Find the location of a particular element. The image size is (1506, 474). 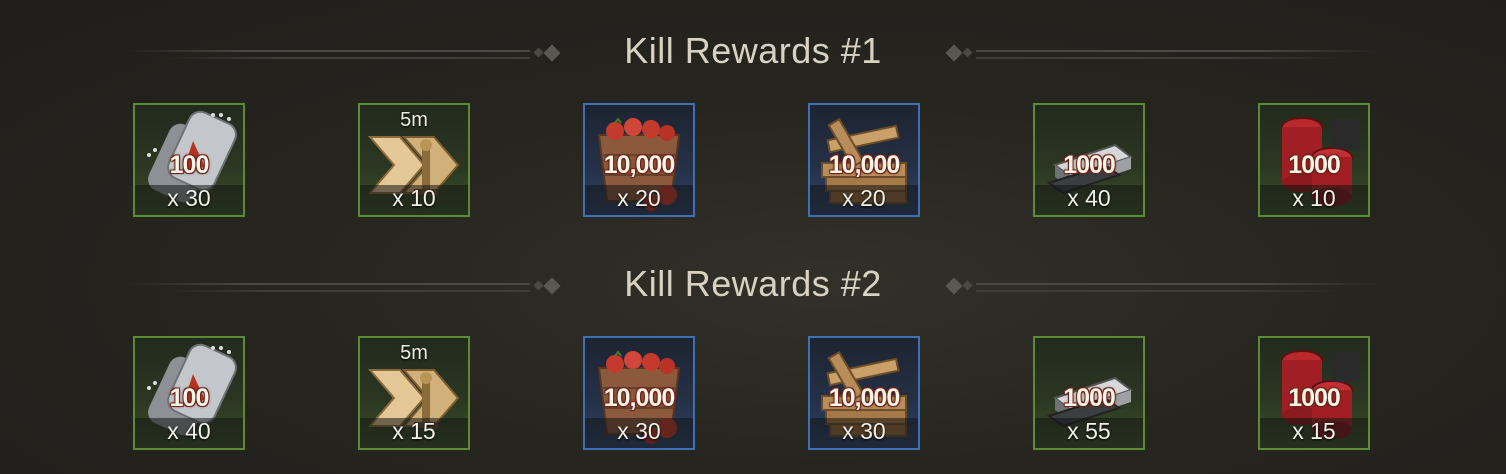

reward-item-wood: 10,000 x 30 is located at coordinates (864, 393).